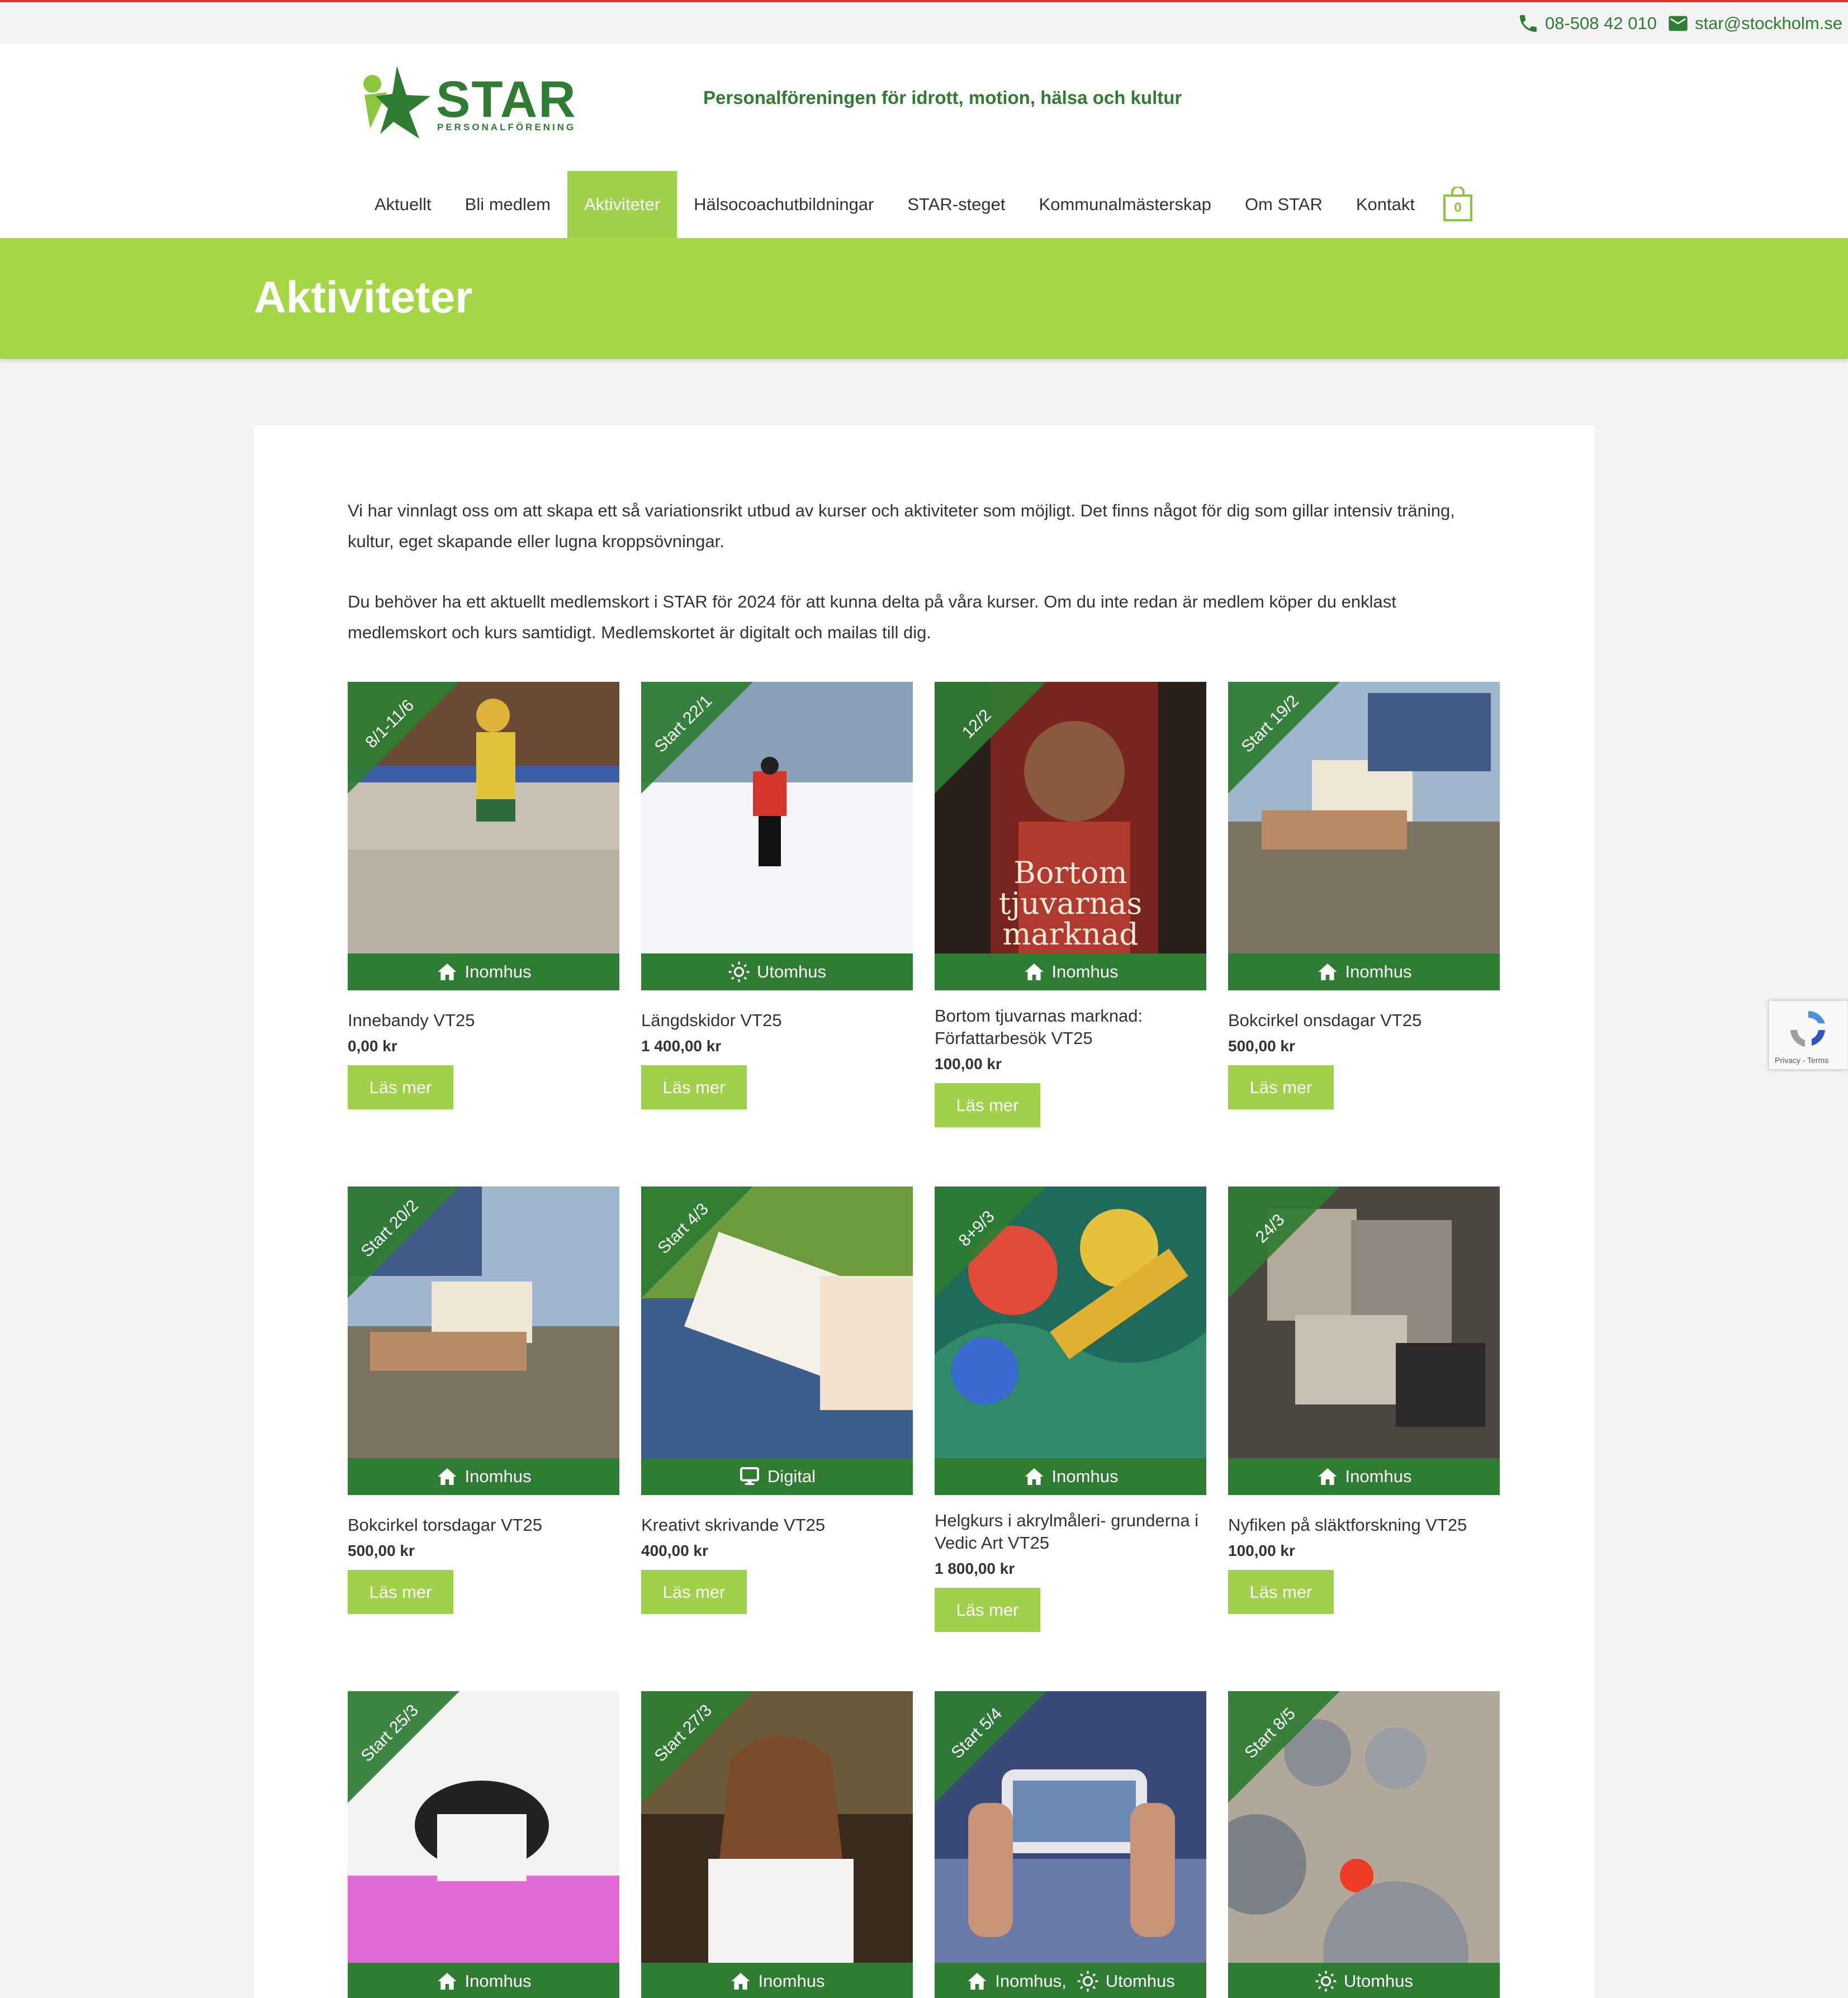  What do you see at coordinates (990, 1747) in the screenshot?
I see `date-ribbon: Start 5/4` at bounding box center [990, 1747].